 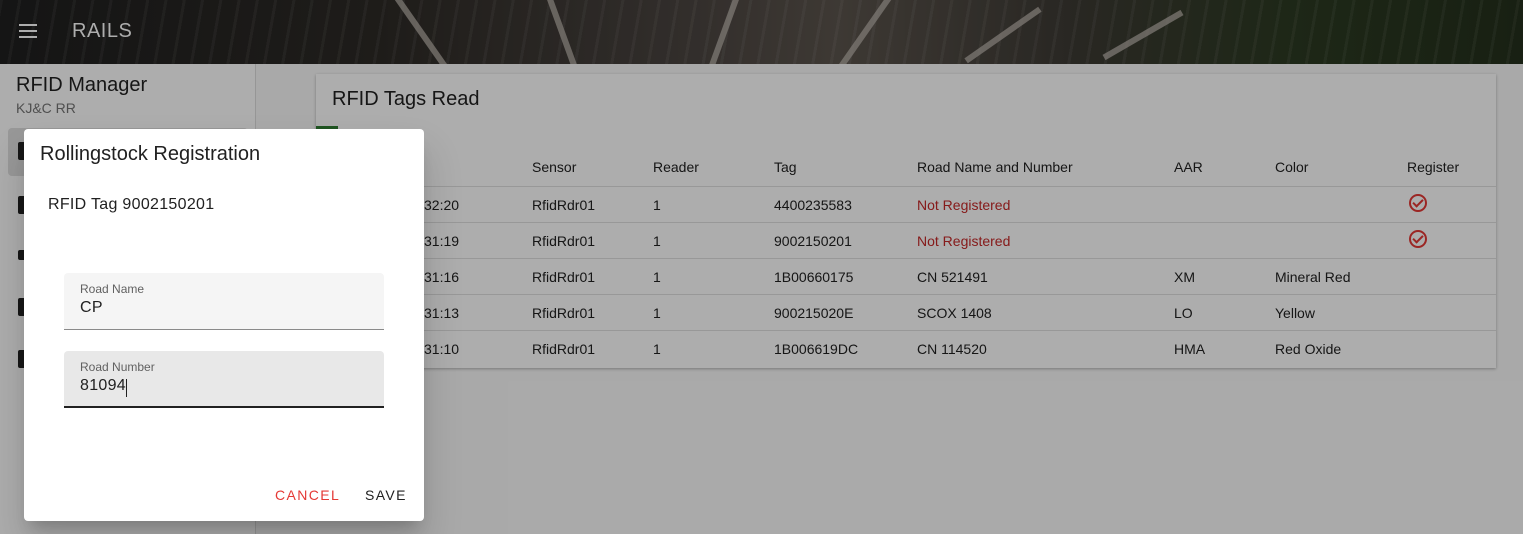 What do you see at coordinates (131, 204) in the screenshot?
I see `rfid-tag-text: RFID Tag 9002150201` at bounding box center [131, 204].